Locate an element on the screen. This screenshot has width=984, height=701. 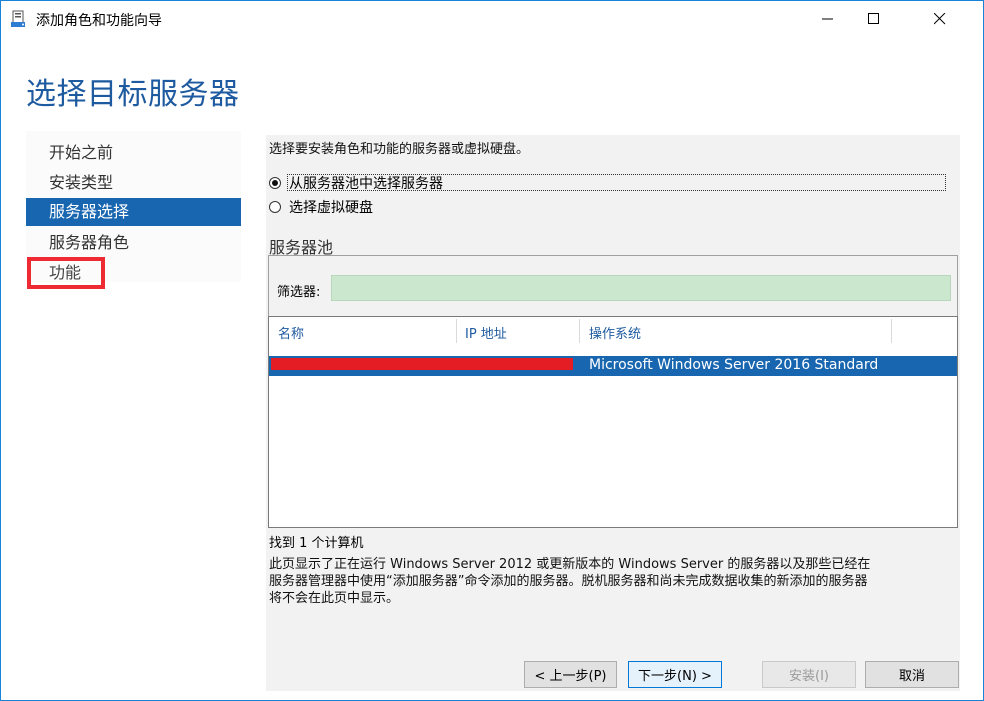
radio-server-pool-label: 从服务器池中选择服务器 is located at coordinates (366, 183).